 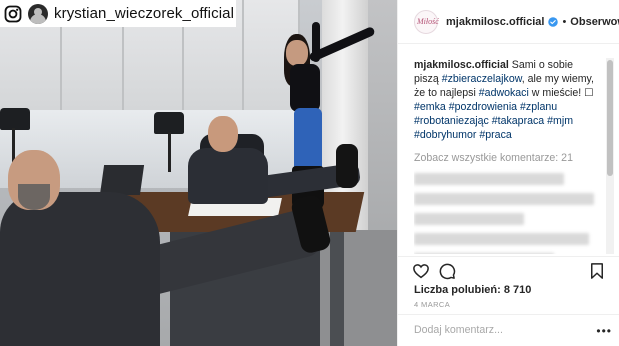 What do you see at coordinates (430, 107) in the screenshot?
I see `hashtag-link: #emka` at bounding box center [430, 107].